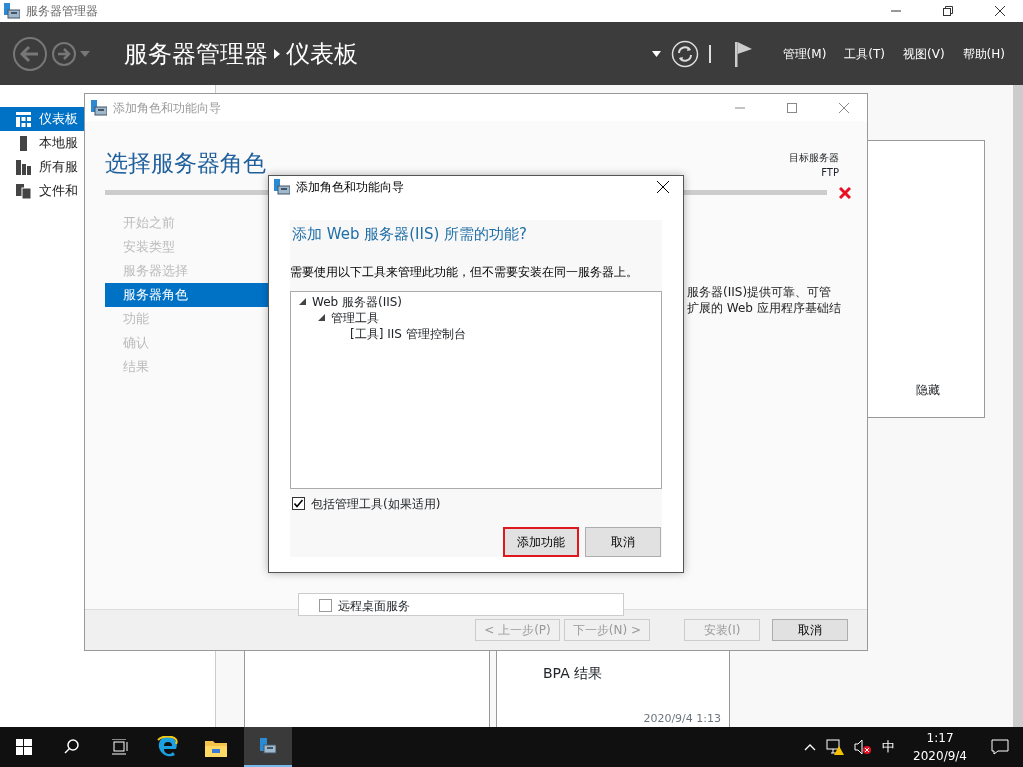 The image size is (1023, 767). What do you see at coordinates (924, 53) in the screenshot?
I see `menu-item: 视图(V)` at bounding box center [924, 53].